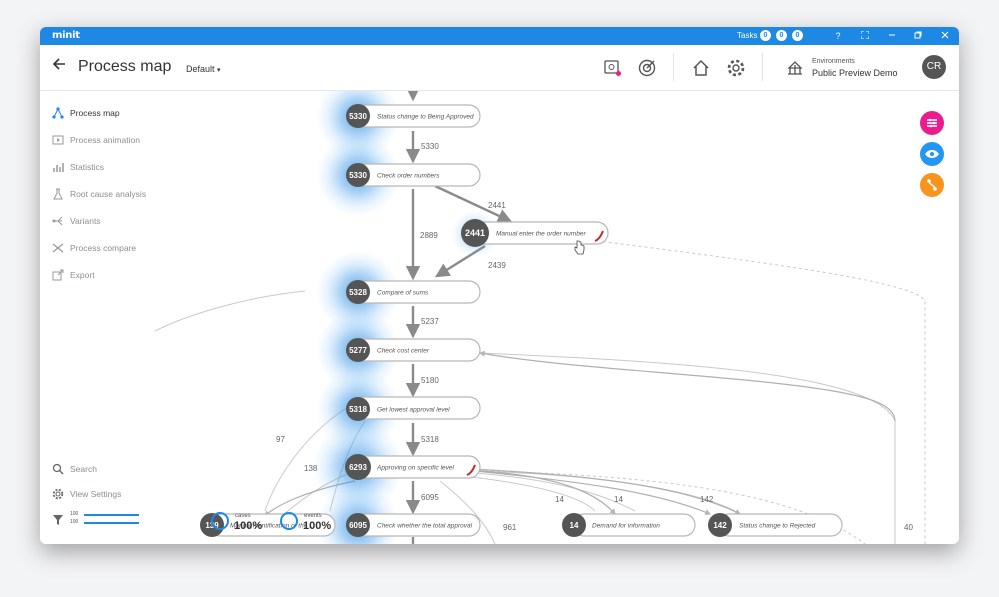  What do you see at coordinates (358, 350) in the screenshot?
I see `node-count: 5277` at bounding box center [358, 350].